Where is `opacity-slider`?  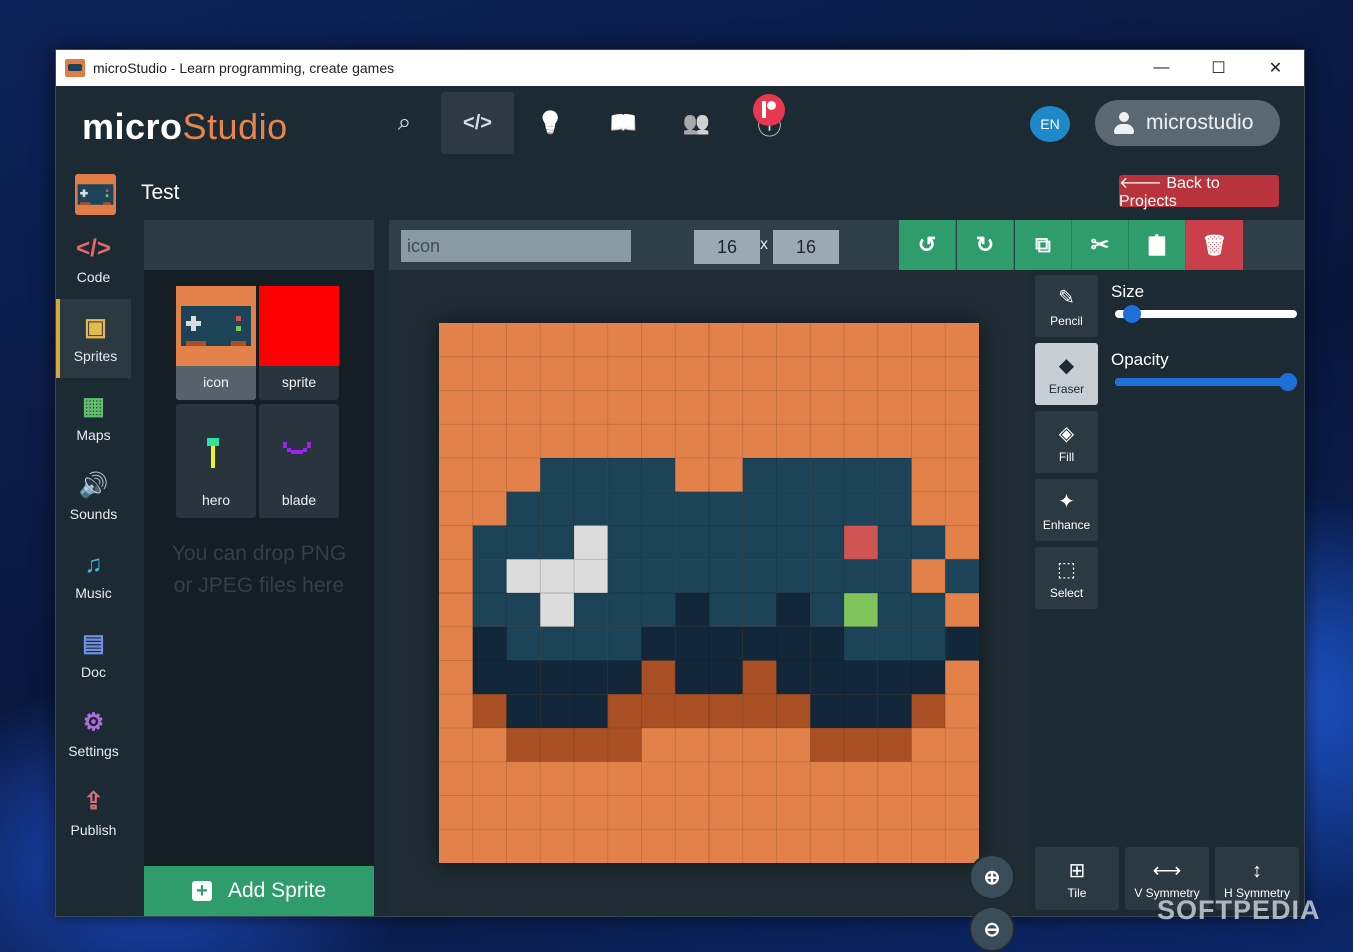 opacity-slider is located at coordinates (1206, 382).